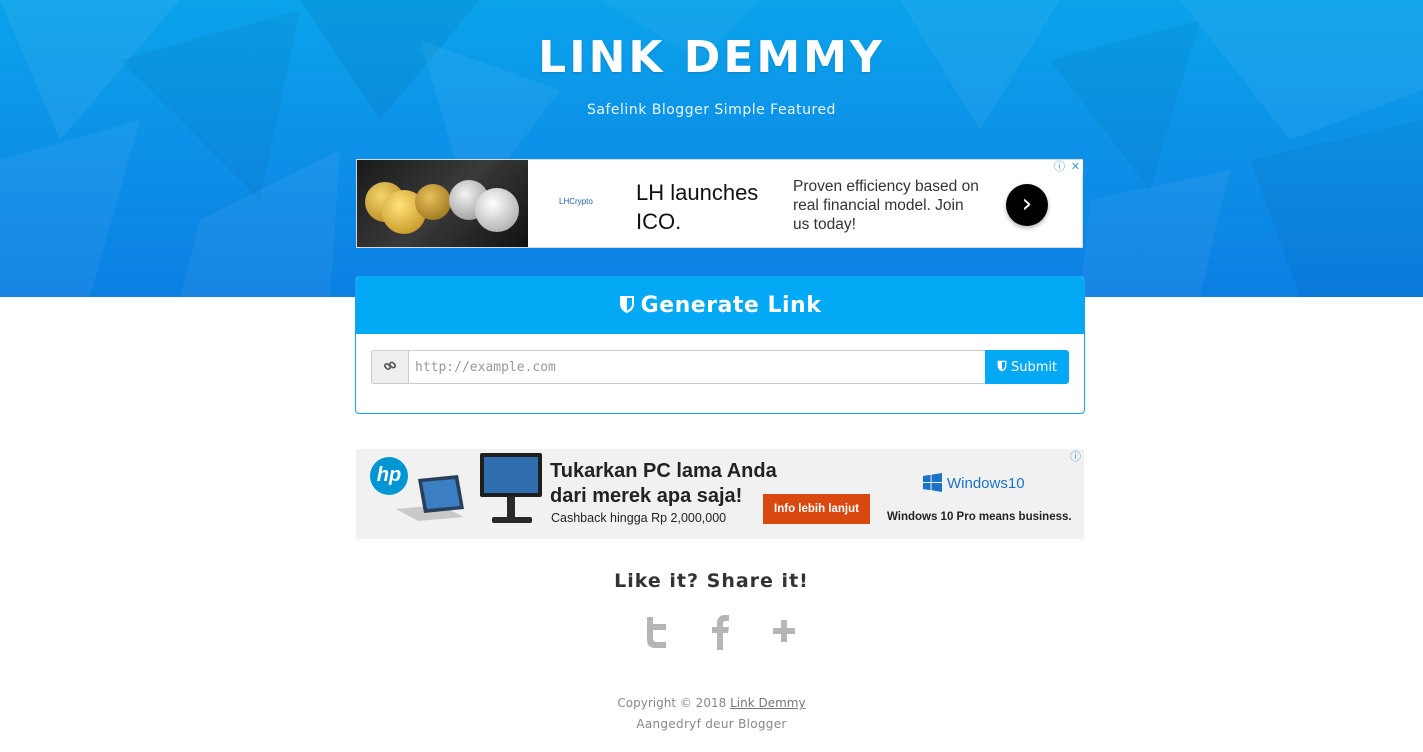 The image size is (1423, 752). I want to click on google-plus-icon, so click(784, 632).